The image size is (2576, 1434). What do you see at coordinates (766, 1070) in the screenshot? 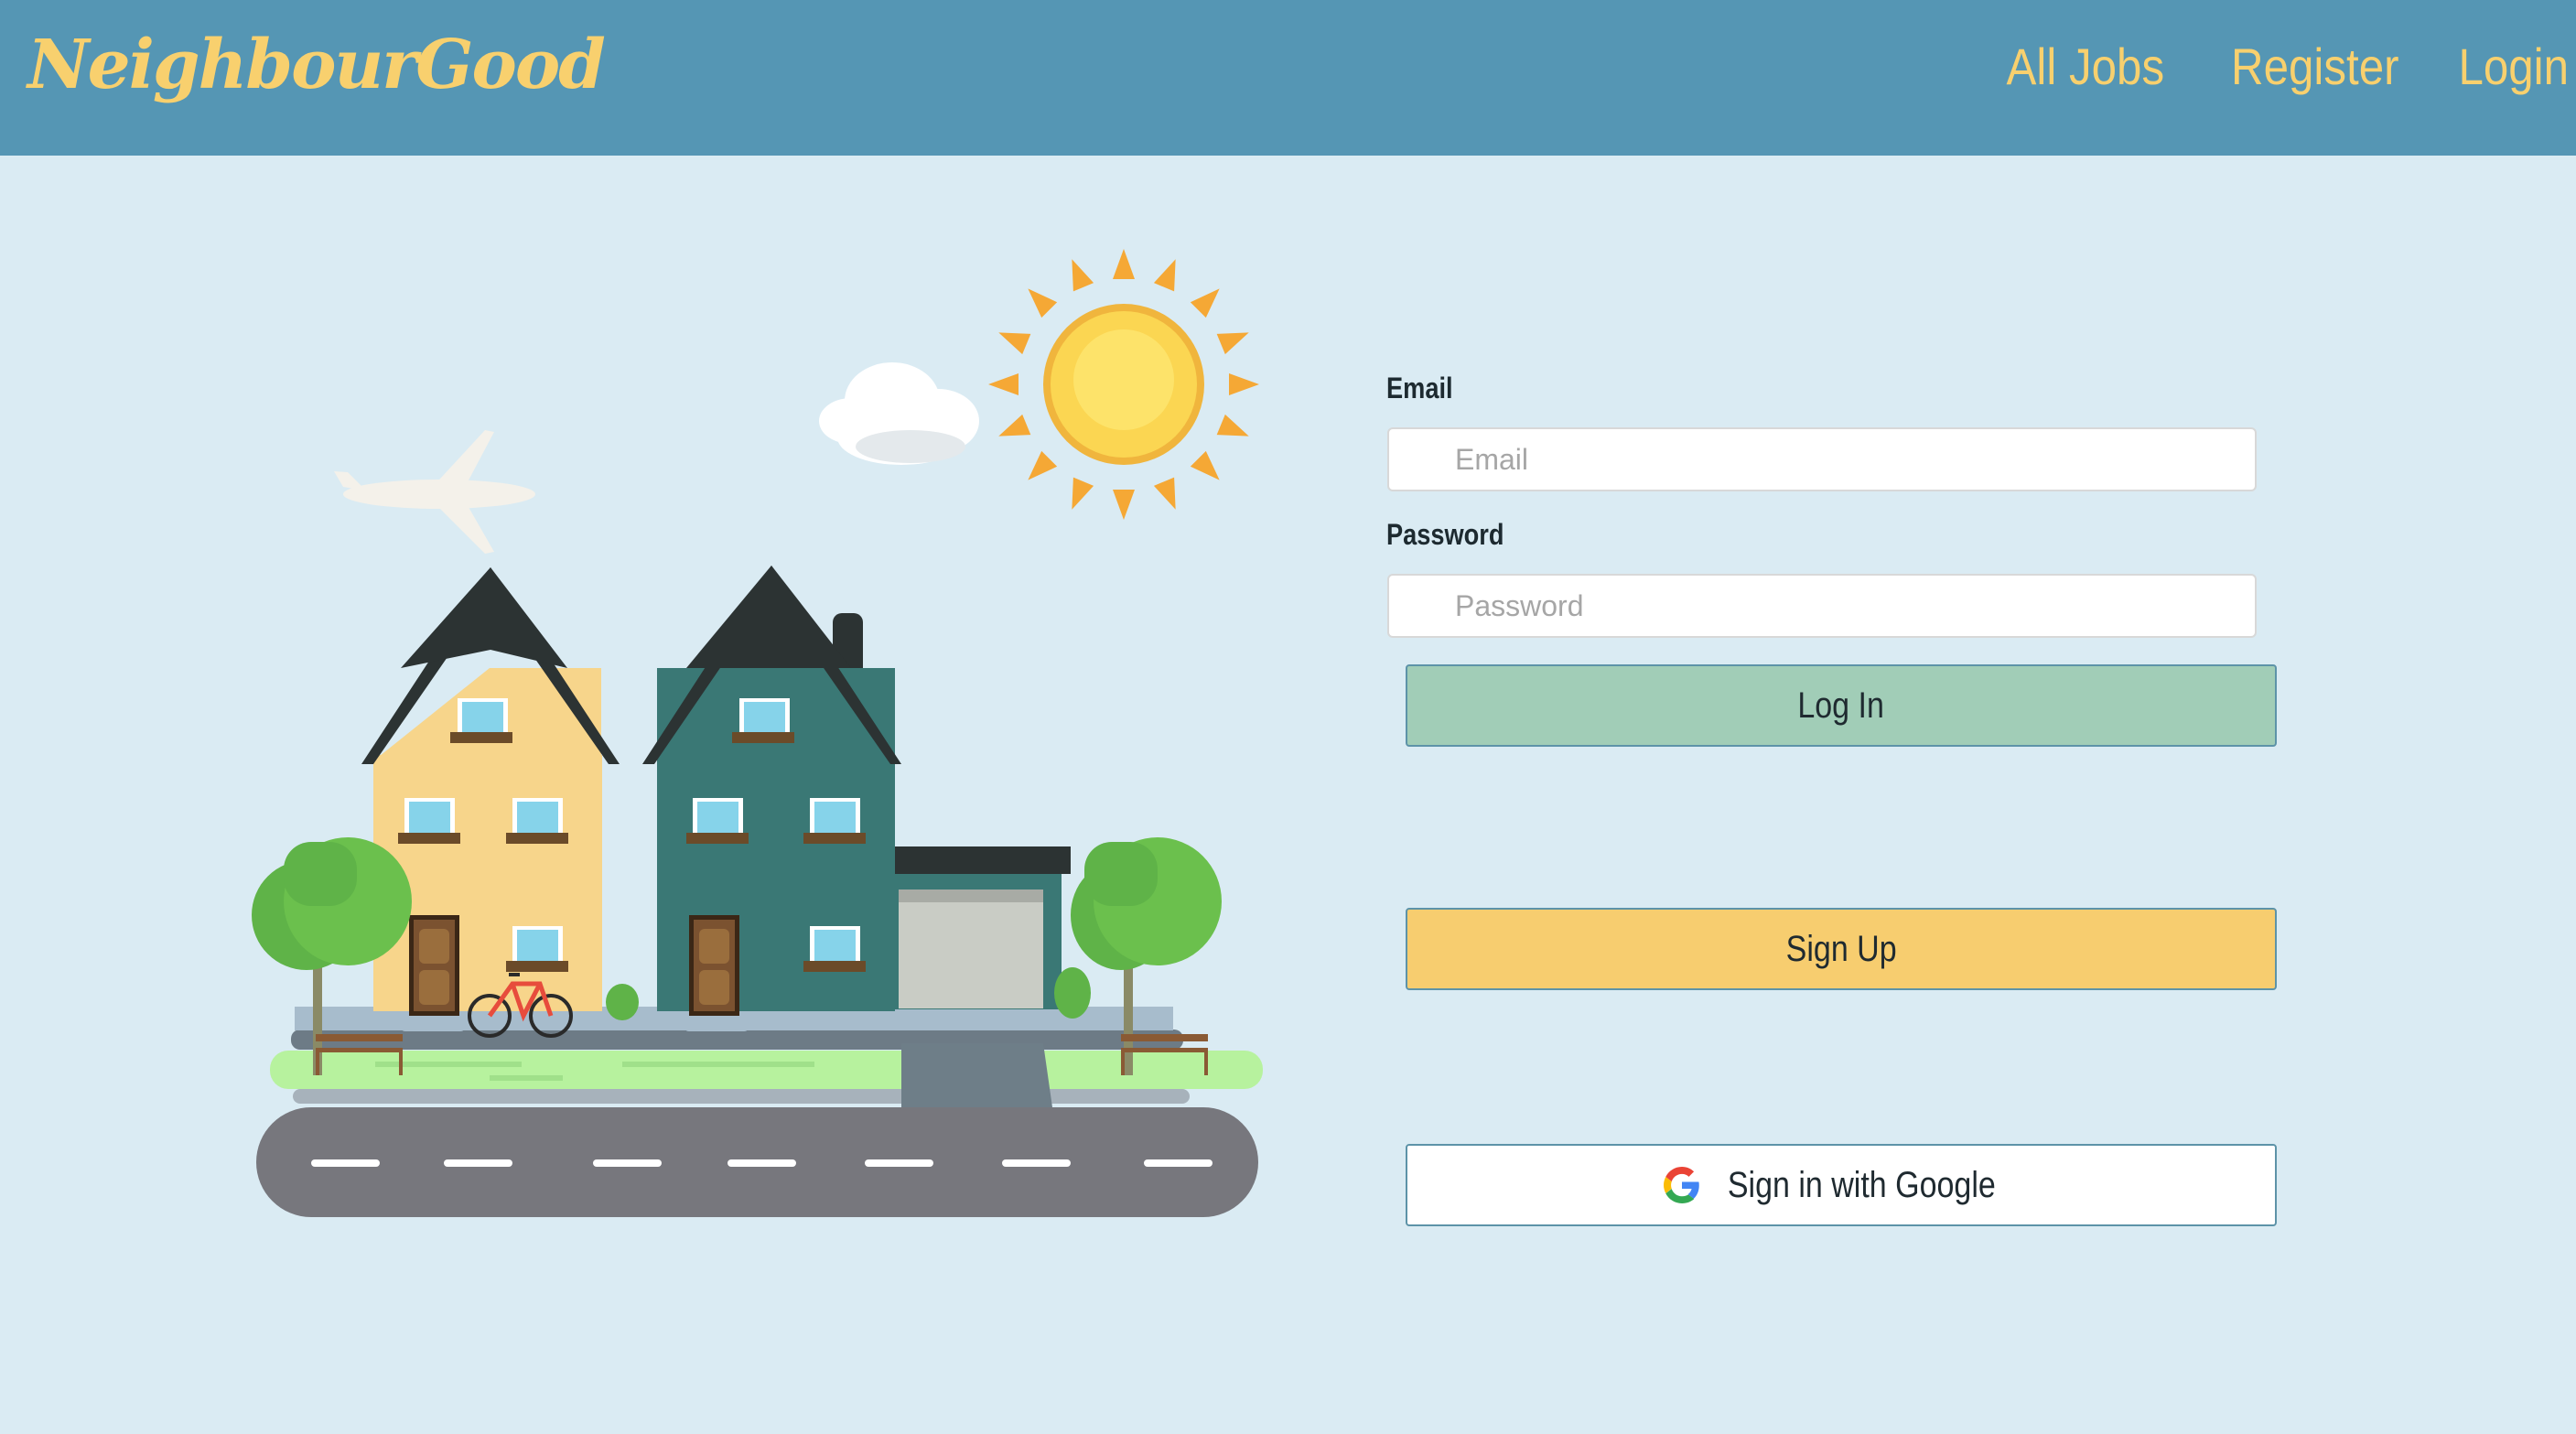
I see `grass` at bounding box center [766, 1070].